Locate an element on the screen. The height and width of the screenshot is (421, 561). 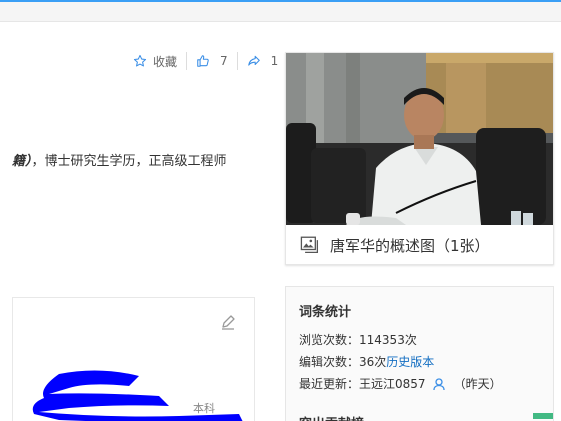
history-version-link: 历史版本 is located at coordinates (410, 361).